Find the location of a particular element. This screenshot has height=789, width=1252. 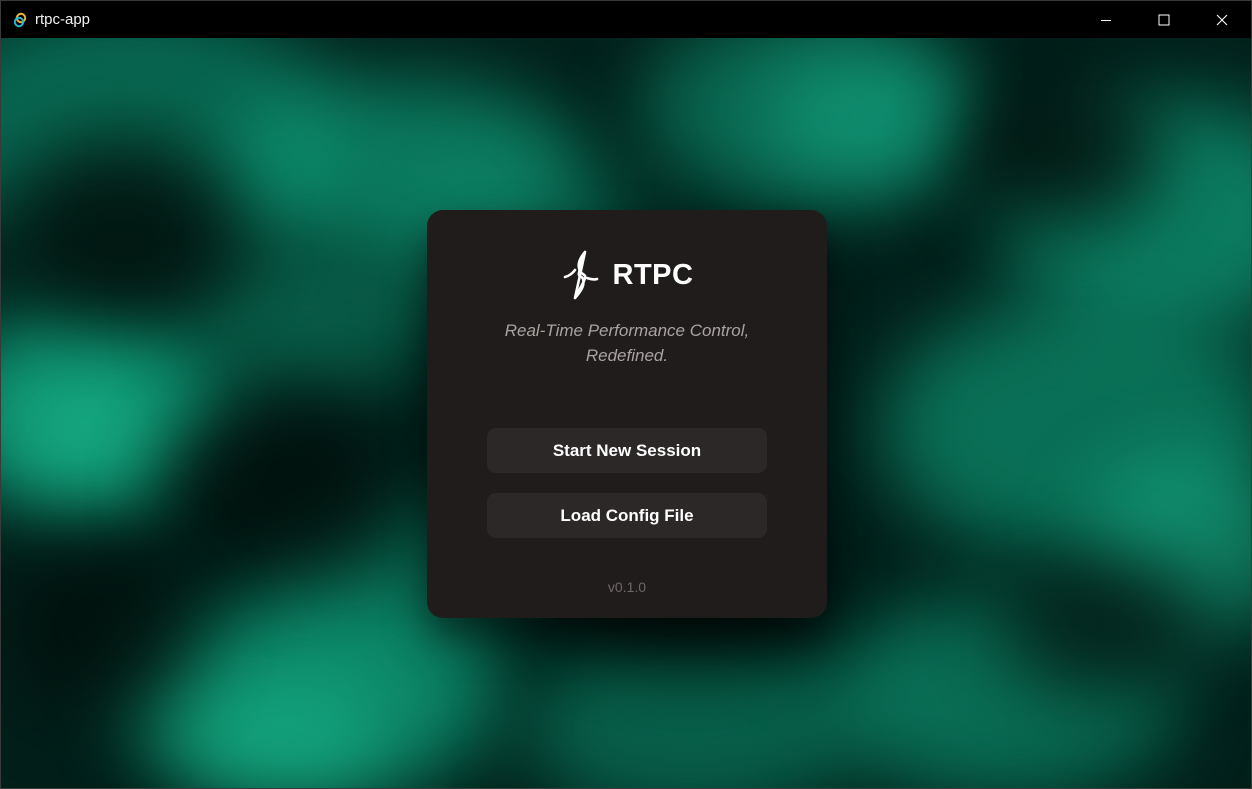

window-controls is located at coordinates (1164, 19).